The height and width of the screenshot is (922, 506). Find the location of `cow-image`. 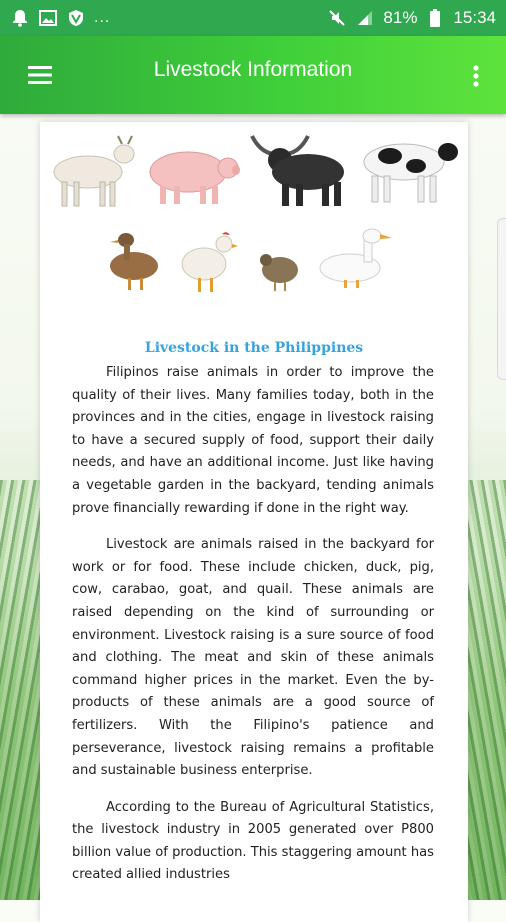

cow-image is located at coordinates (410, 173).